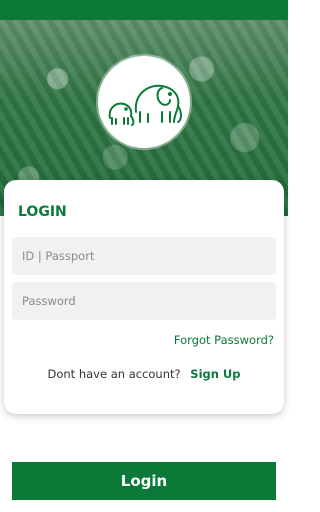 This screenshot has width=320, height=512. I want to click on forgot-password-link: Forgot Password?, so click(224, 340).